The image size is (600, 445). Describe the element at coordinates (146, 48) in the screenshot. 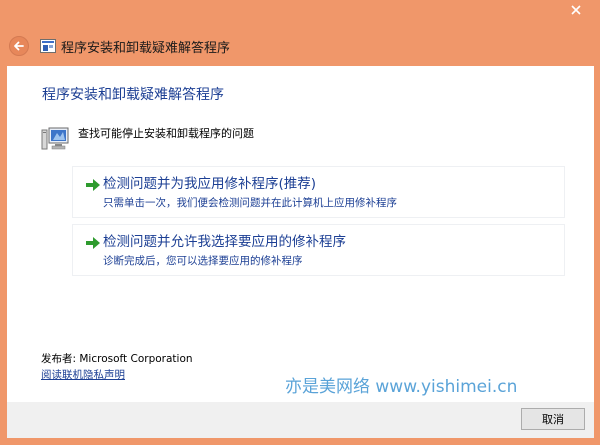

I see `window-title: 程序安装和卸载疑难解答程序` at that location.